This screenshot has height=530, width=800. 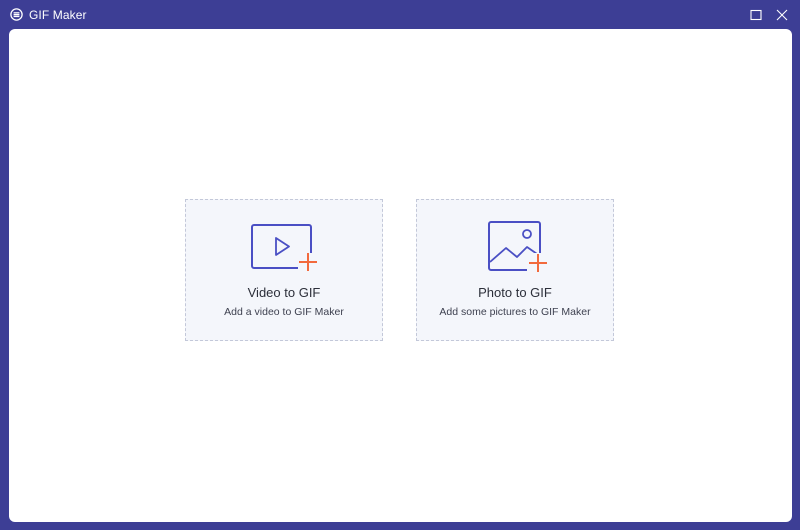 I want to click on video-to-gif-title: Video to GIF, so click(x=284, y=292).